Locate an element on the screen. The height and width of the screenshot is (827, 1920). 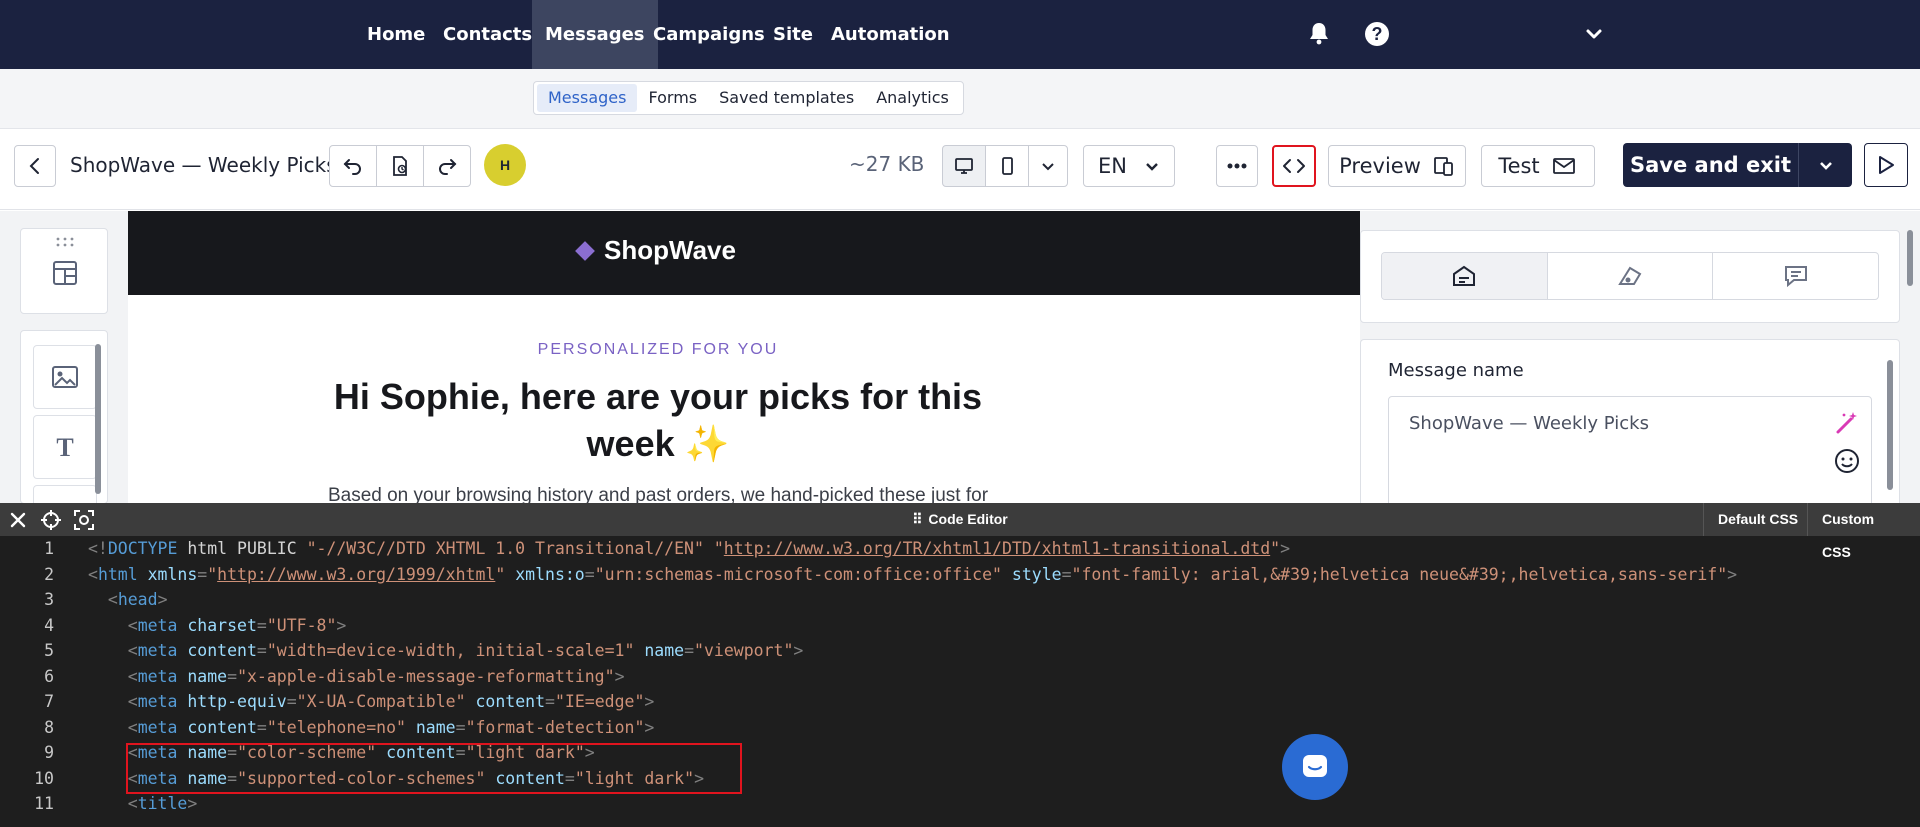
line-number: 10 is located at coordinates (44, 778).